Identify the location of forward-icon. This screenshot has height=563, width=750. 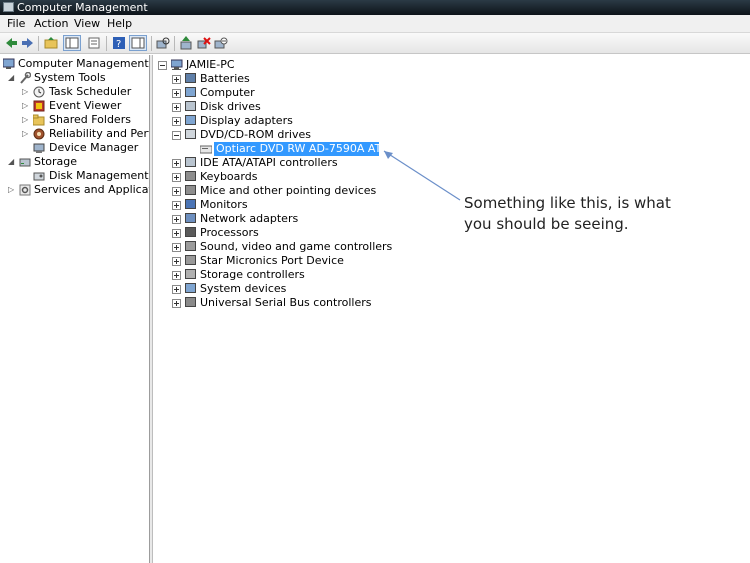
(28, 43).